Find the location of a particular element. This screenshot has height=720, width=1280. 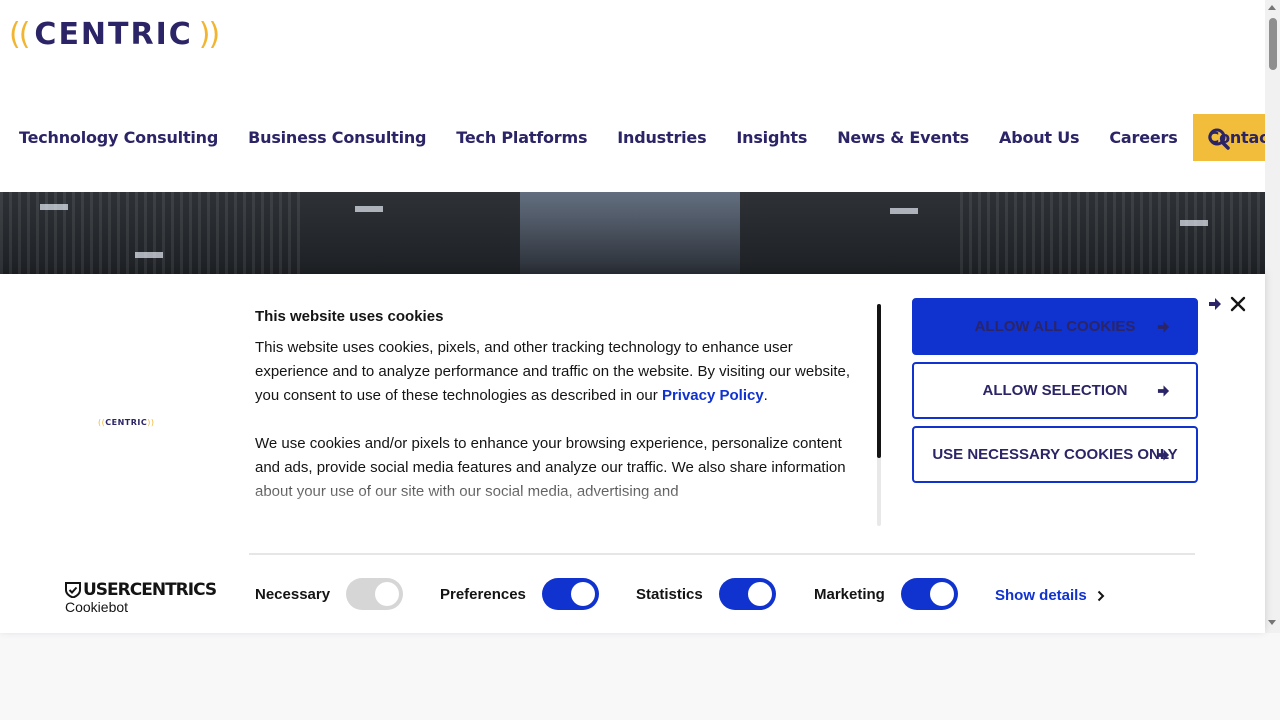

toggle-label-marketing: Marketing is located at coordinates (849, 594).